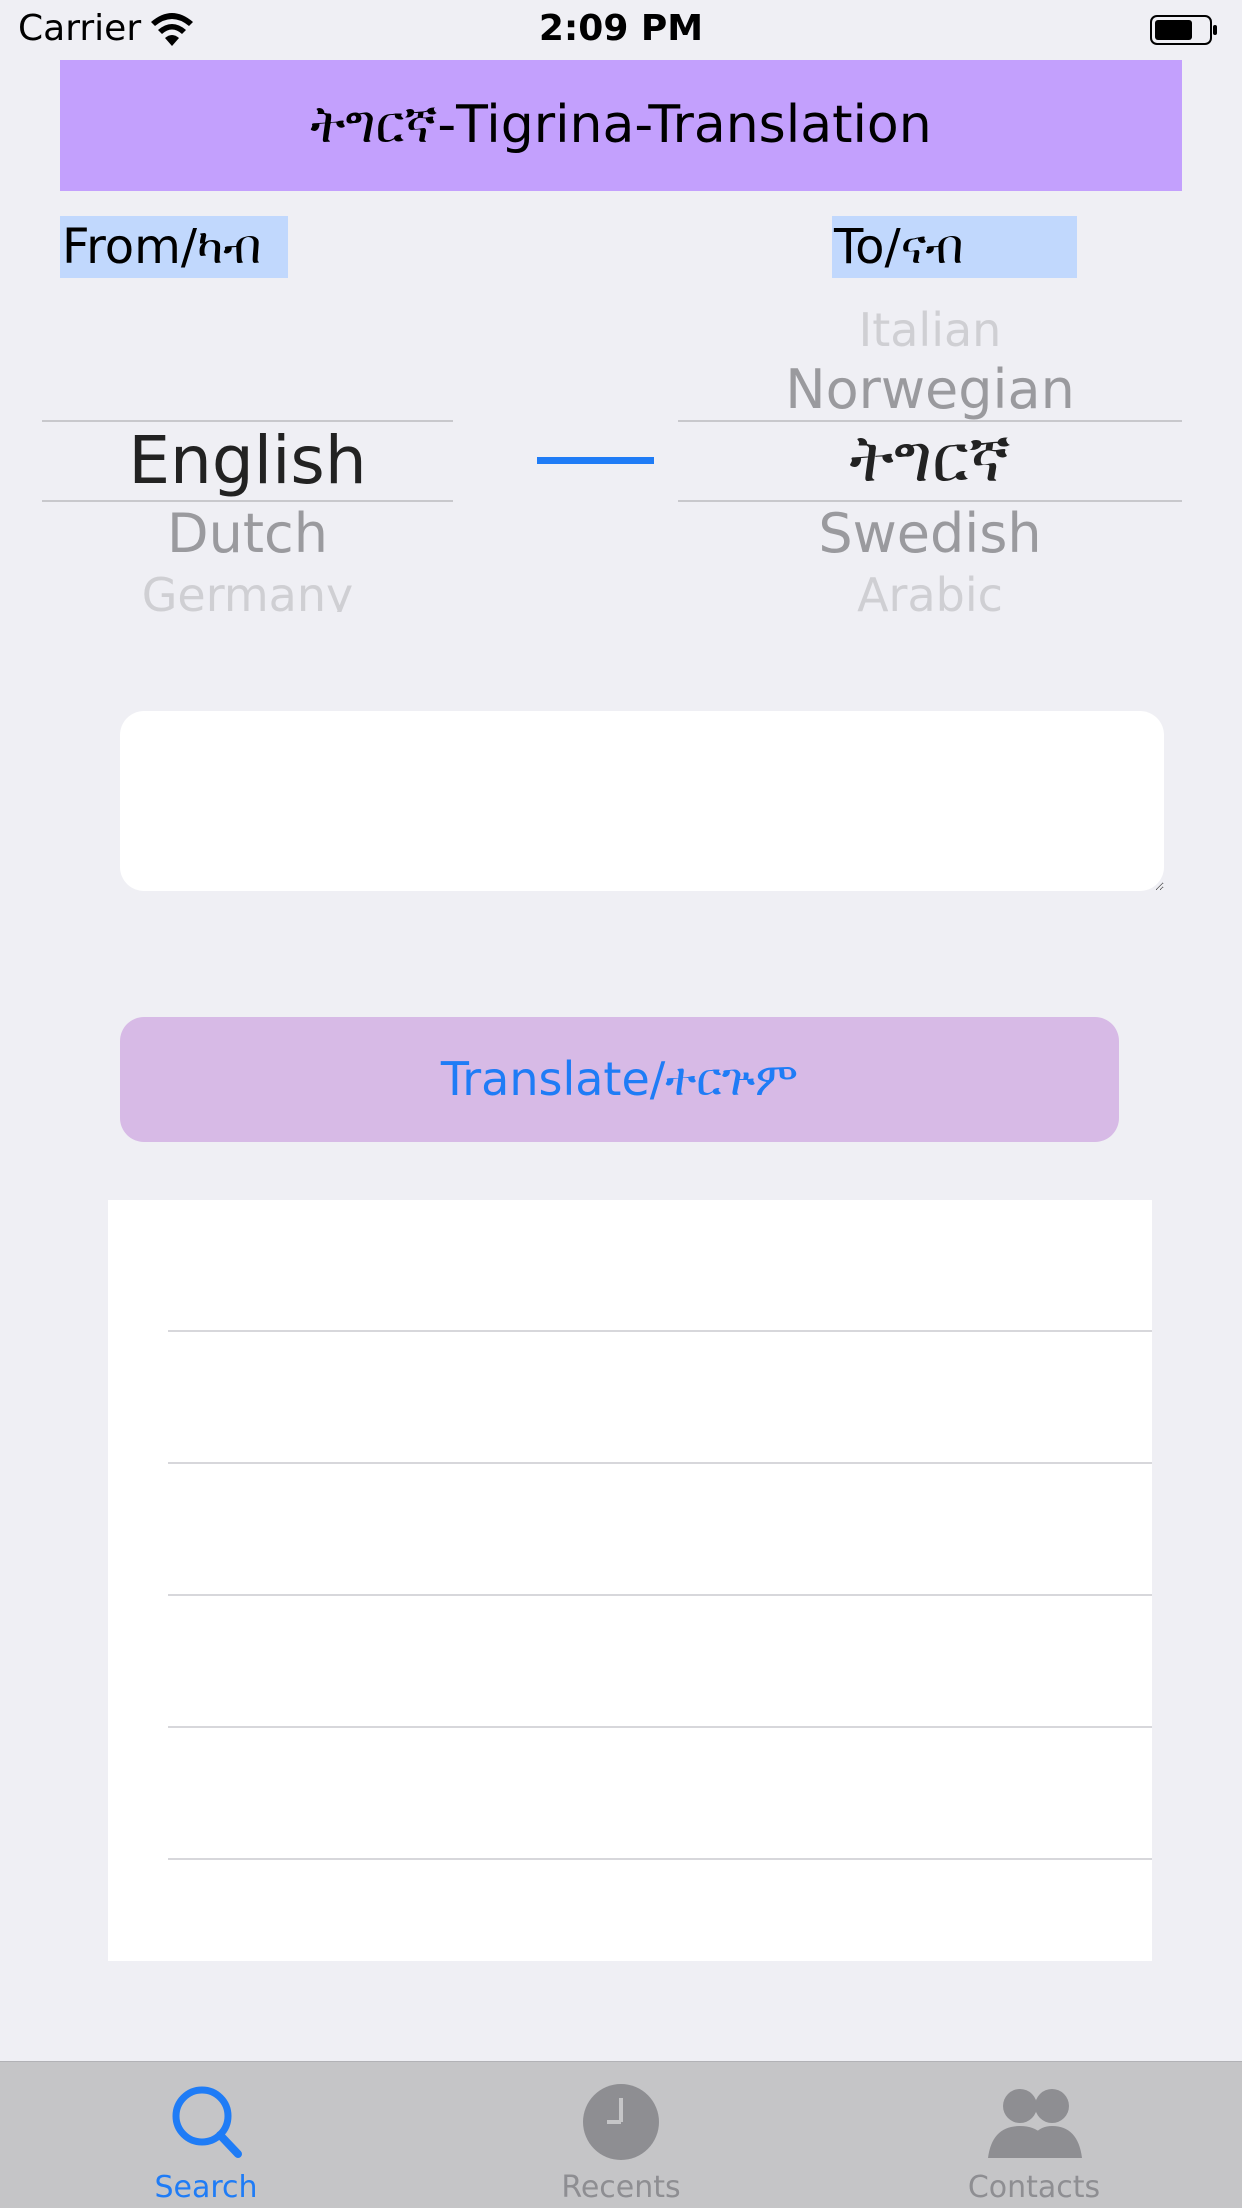 The height and width of the screenshot is (2208, 1242). Describe the element at coordinates (619, 1079) in the screenshot. I see `translate-button: Translate/ተርጕም` at that location.